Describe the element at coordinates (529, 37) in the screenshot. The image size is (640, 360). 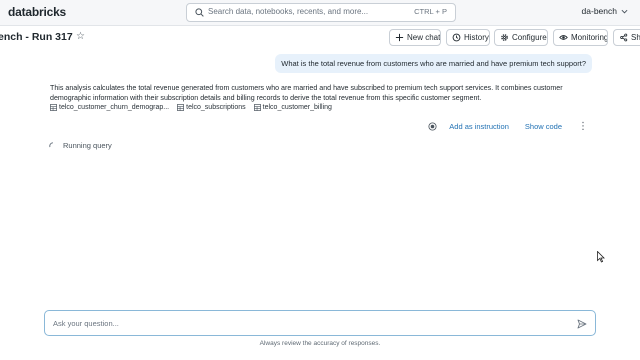
I see `configure-label: Configure` at that location.